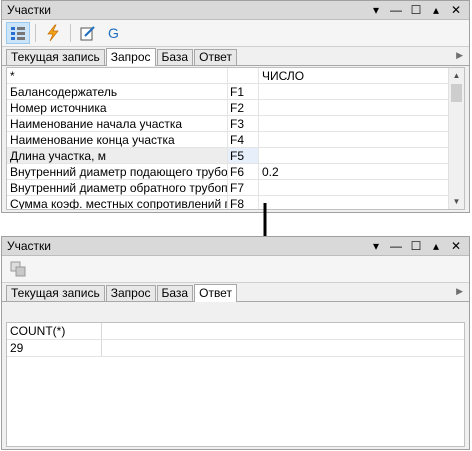 The height and width of the screenshot is (451, 472). I want to click on g-icon: G, so click(114, 33).